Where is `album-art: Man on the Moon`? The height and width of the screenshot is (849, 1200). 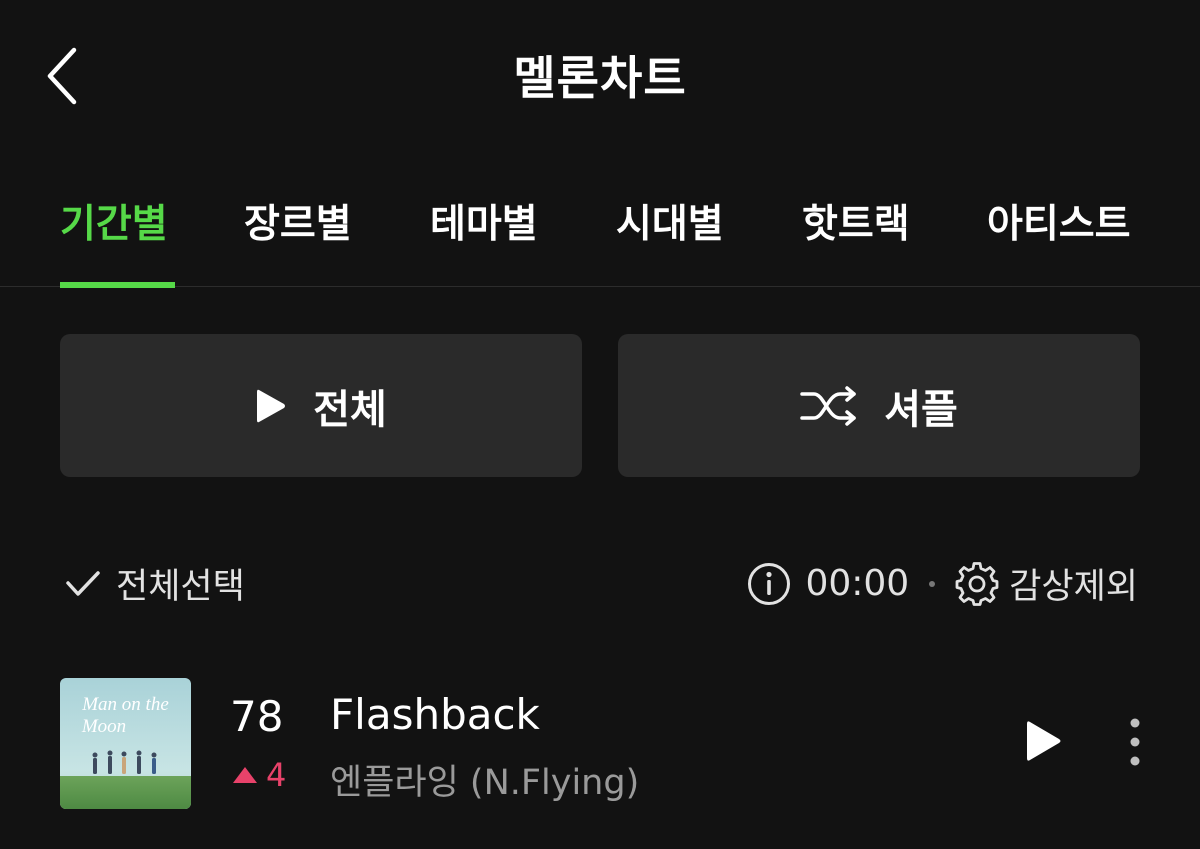
album-art: Man on the Moon is located at coordinates (125, 743).